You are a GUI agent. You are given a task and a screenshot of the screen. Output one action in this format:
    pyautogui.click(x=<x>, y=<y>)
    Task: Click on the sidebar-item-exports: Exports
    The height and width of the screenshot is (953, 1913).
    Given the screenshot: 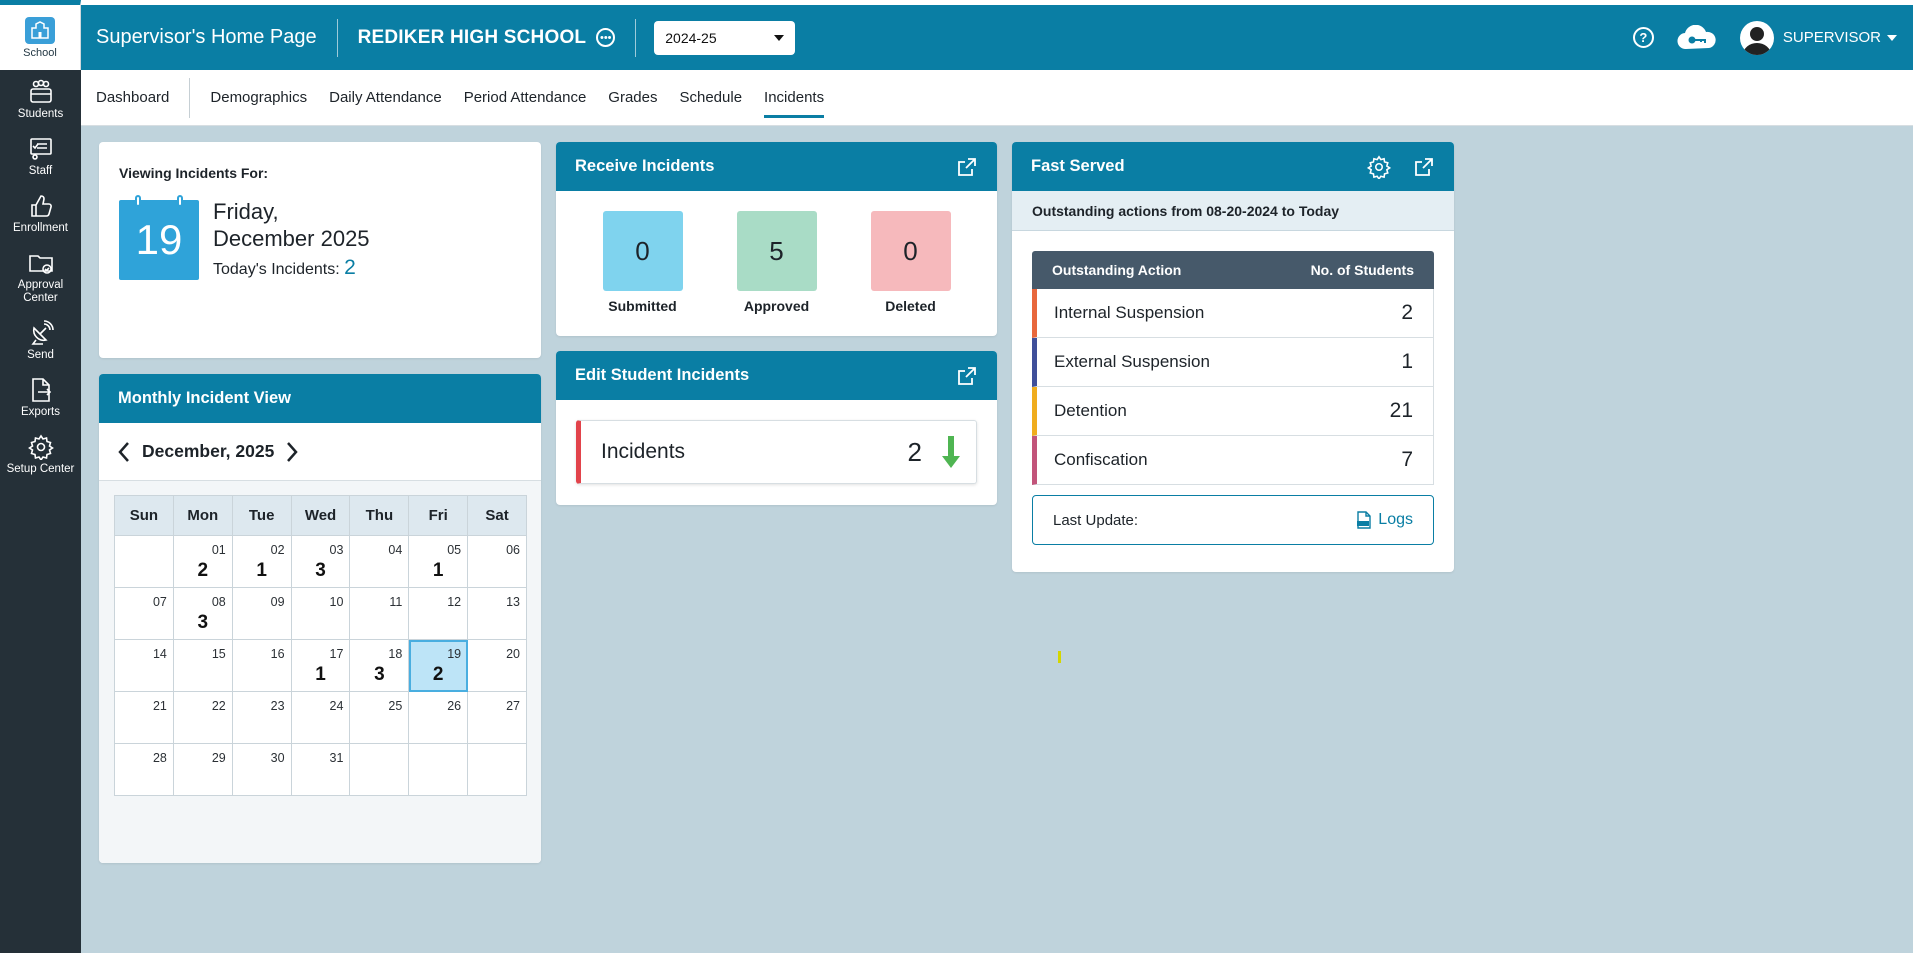 What is the action you would take?
    pyautogui.click(x=40, y=396)
    